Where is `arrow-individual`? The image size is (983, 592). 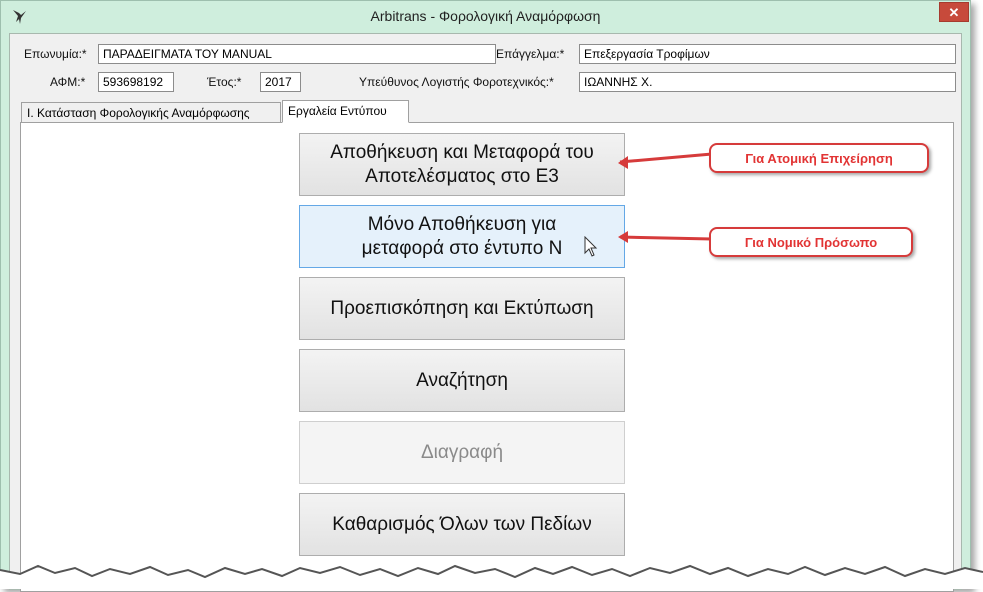 arrow-individual is located at coordinates (666, 158).